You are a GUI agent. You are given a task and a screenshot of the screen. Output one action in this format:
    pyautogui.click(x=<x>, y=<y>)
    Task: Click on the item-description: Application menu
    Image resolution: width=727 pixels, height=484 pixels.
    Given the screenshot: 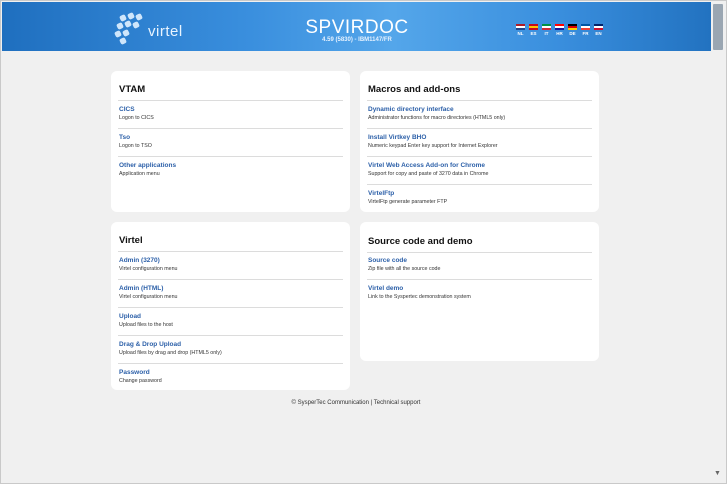 What is the action you would take?
    pyautogui.click(x=139, y=174)
    